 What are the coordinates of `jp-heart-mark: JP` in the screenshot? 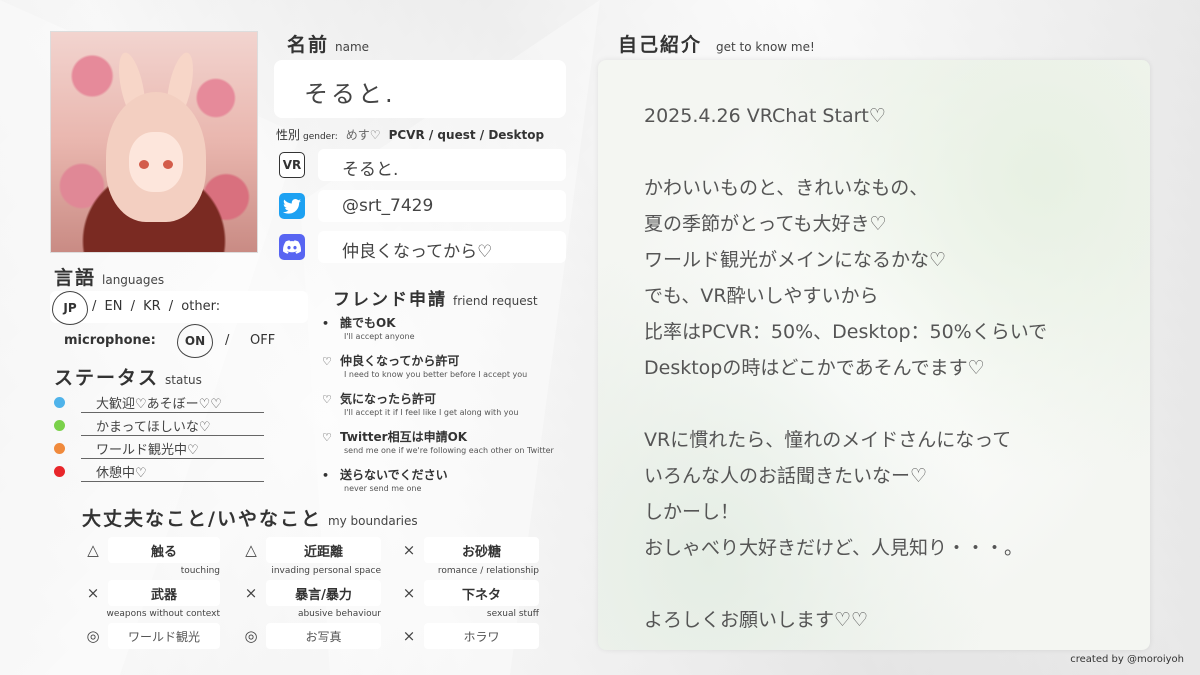 It's located at (70, 308).